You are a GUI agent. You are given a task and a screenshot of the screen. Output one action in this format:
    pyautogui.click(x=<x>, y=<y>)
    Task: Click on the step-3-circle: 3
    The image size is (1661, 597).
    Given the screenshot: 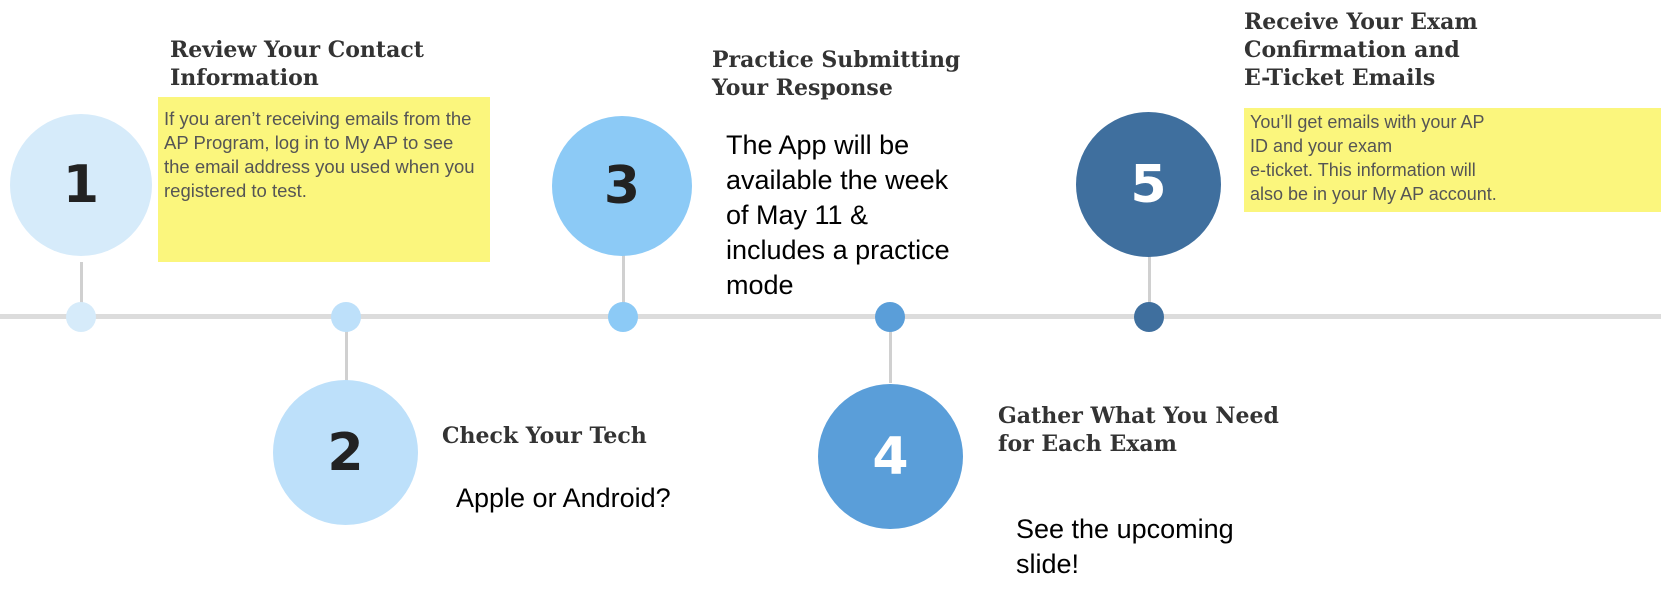 What is the action you would take?
    pyautogui.click(x=622, y=186)
    